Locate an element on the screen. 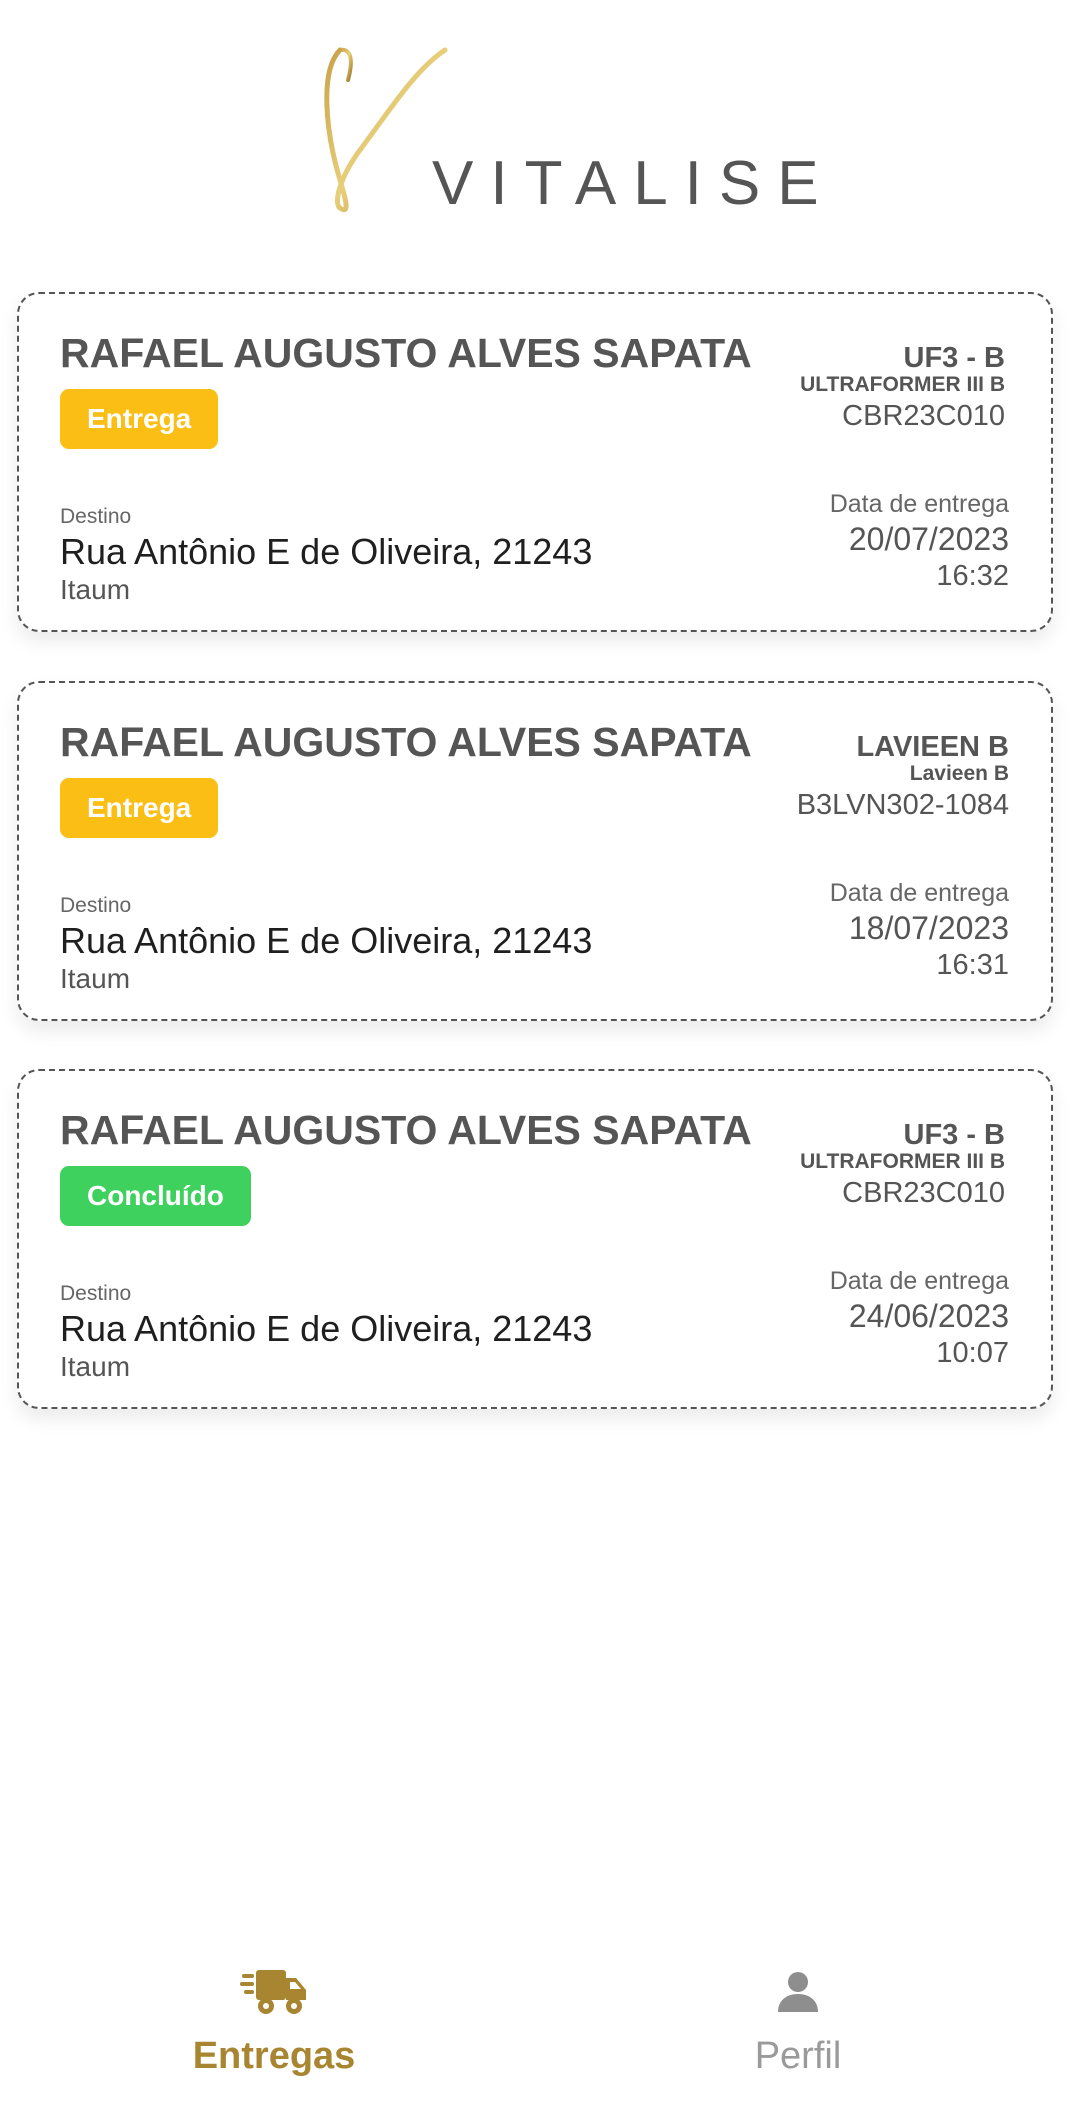 Image resolution: width=1076 pixels, height=2124 pixels. status-badge: Concluído is located at coordinates (155, 1196).